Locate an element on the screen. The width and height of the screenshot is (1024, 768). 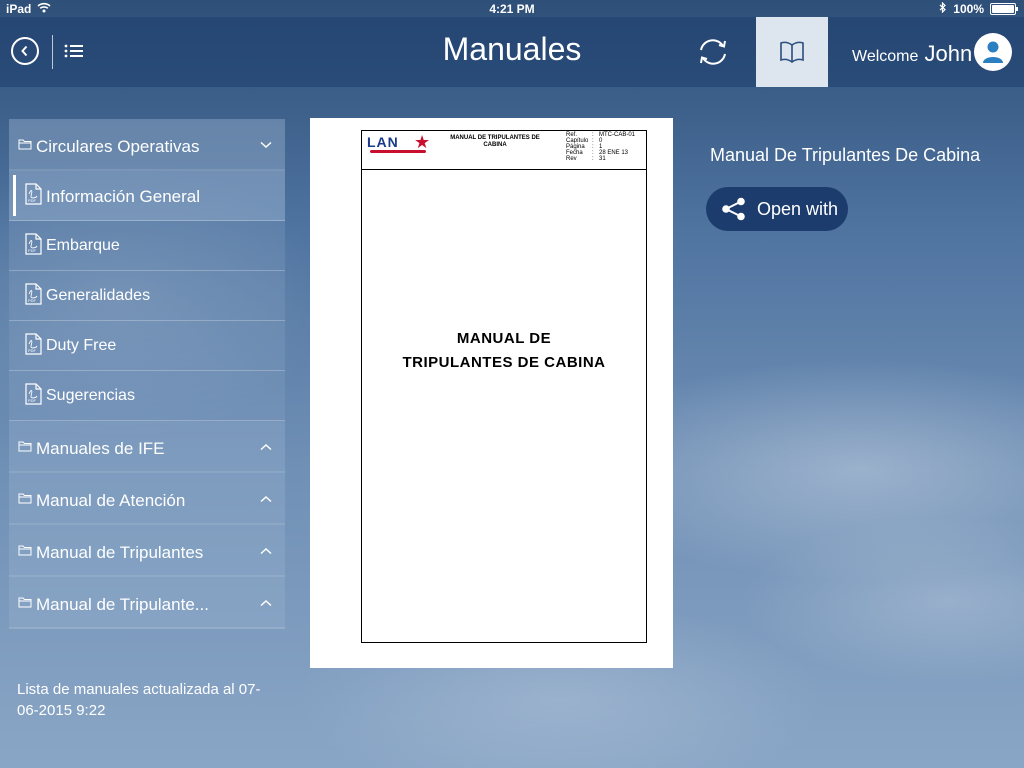
bluetooth-icon is located at coordinates (943, 8).